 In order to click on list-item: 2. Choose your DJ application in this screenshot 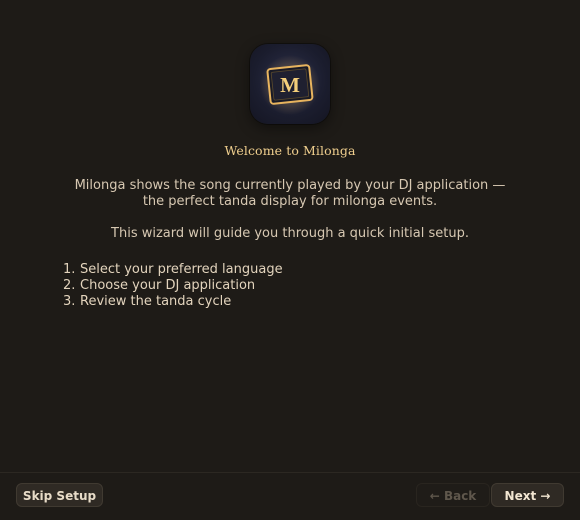, I will do `click(173, 286)`.